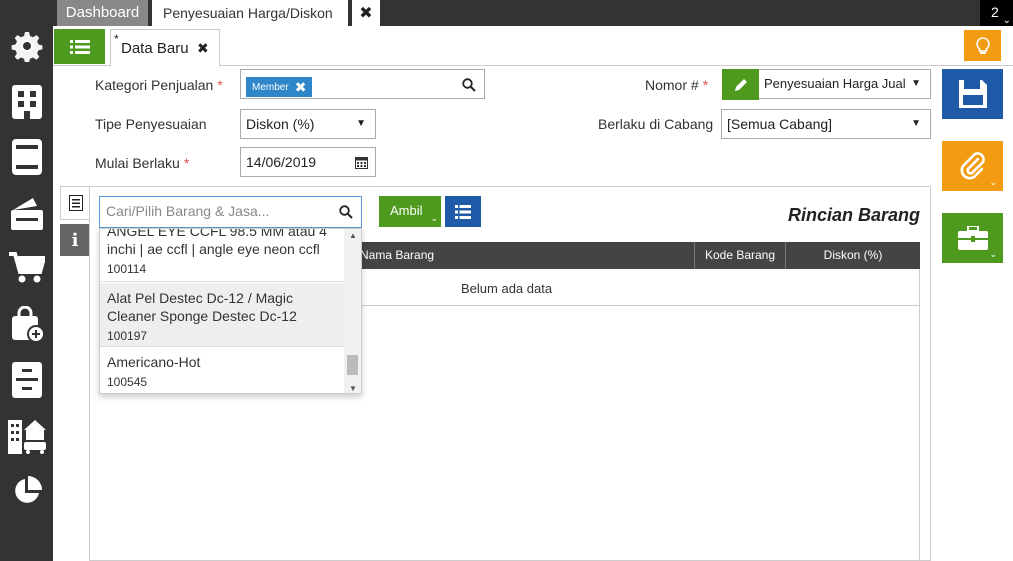  Describe the element at coordinates (362, 84) in the screenshot. I see `kategori-penjualan-field: Member ✖` at that location.